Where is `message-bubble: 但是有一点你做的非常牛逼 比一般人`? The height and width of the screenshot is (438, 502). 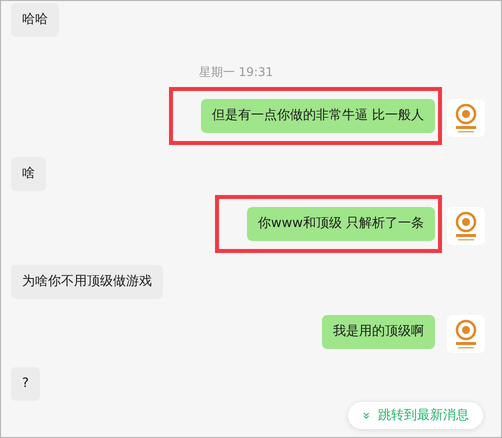
message-bubble: 但是有一点你做的非常牛逼 比一般人 is located at coordinates (317, 116).